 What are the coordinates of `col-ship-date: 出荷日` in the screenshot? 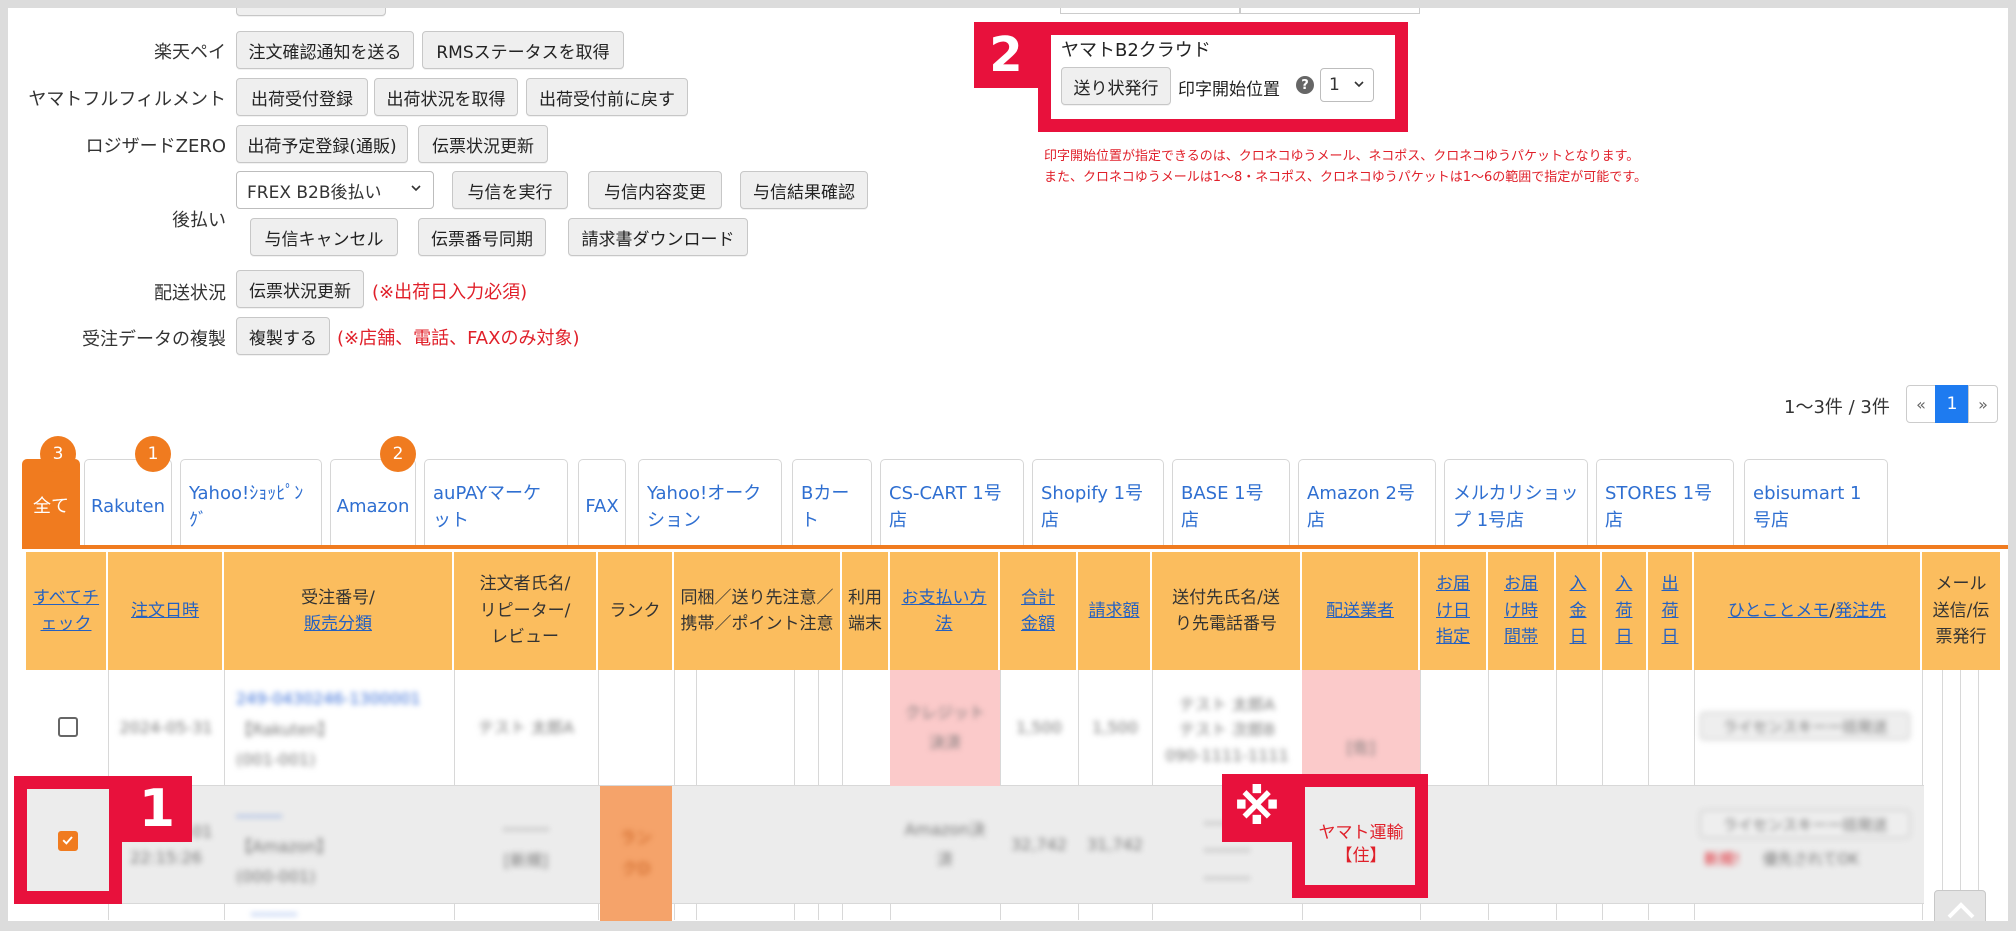 It's located at (1671, 611).